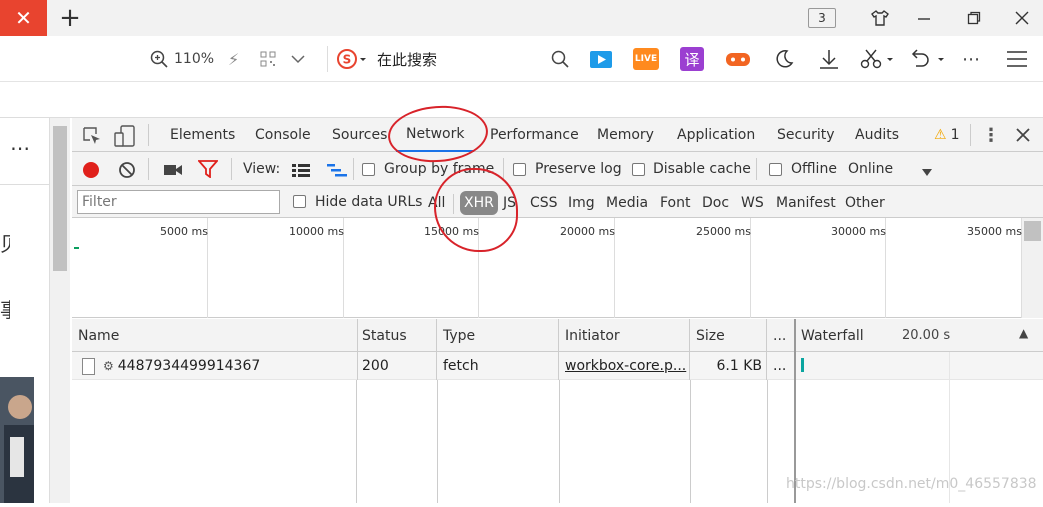 The image size is (1043, 507). What do you see at coordinates (498, 335) in the screenshot?
I see `column-type: Type` at bounding box center [498, 335].